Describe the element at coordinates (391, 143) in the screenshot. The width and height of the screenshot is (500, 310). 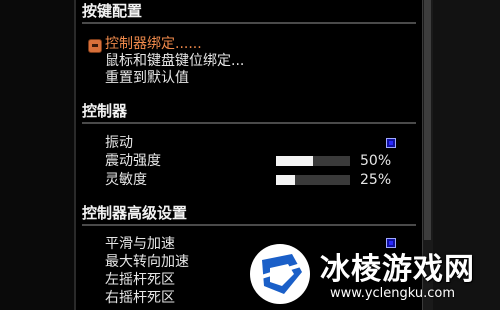
I see `vibration-toggle` at that location.